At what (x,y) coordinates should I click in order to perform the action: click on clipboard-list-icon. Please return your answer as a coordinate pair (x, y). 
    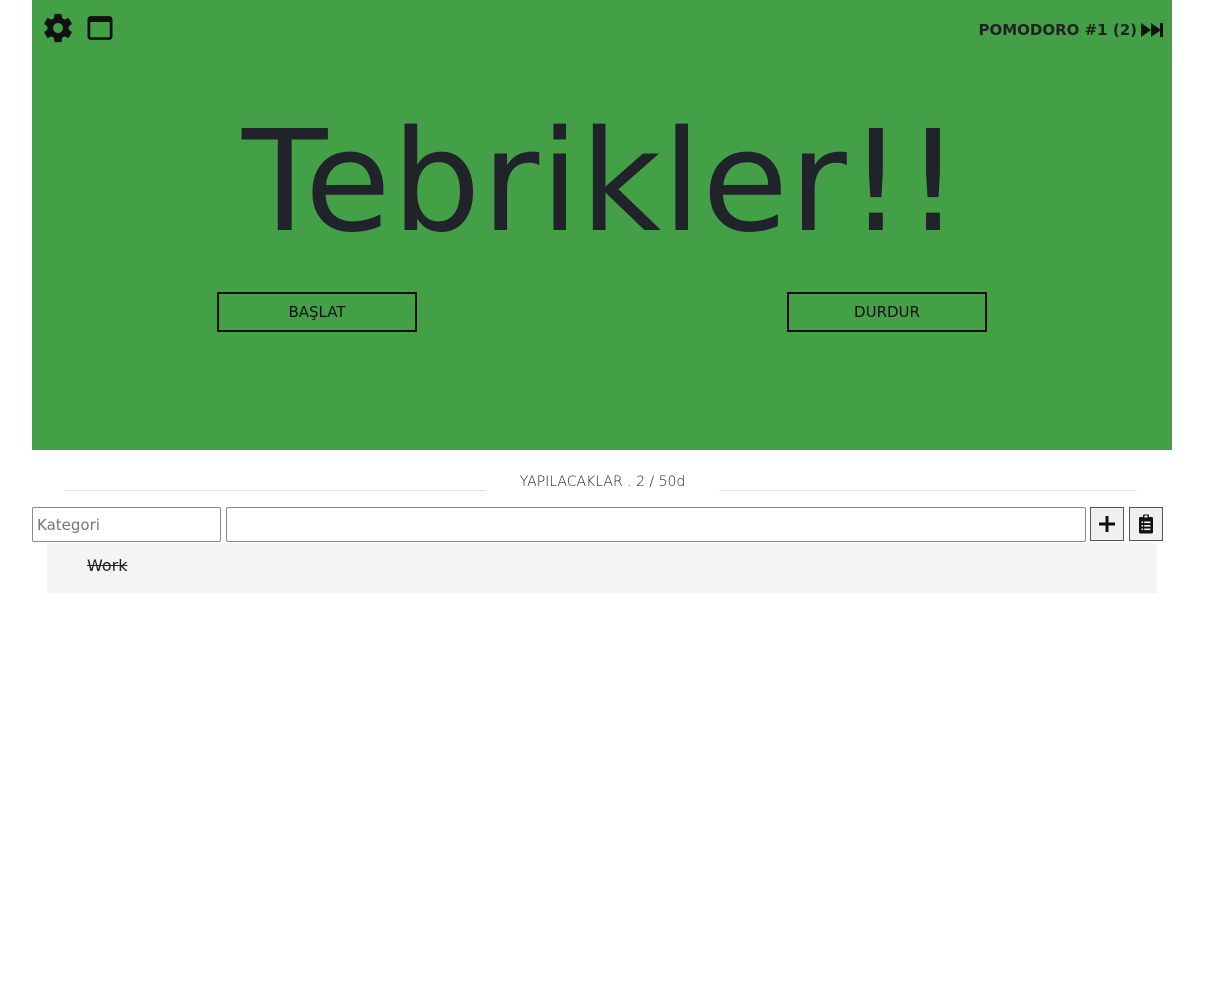
    Looking at the image, I should click on (1146, 524).